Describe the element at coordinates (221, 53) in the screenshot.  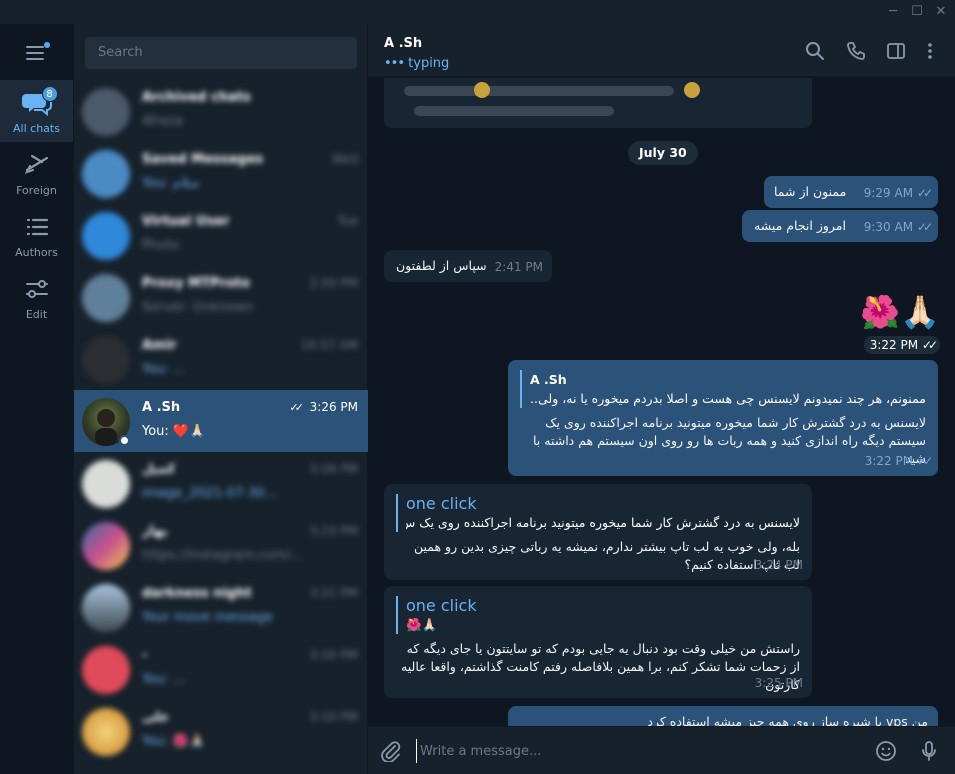
I see `search-input: Search` at that location.